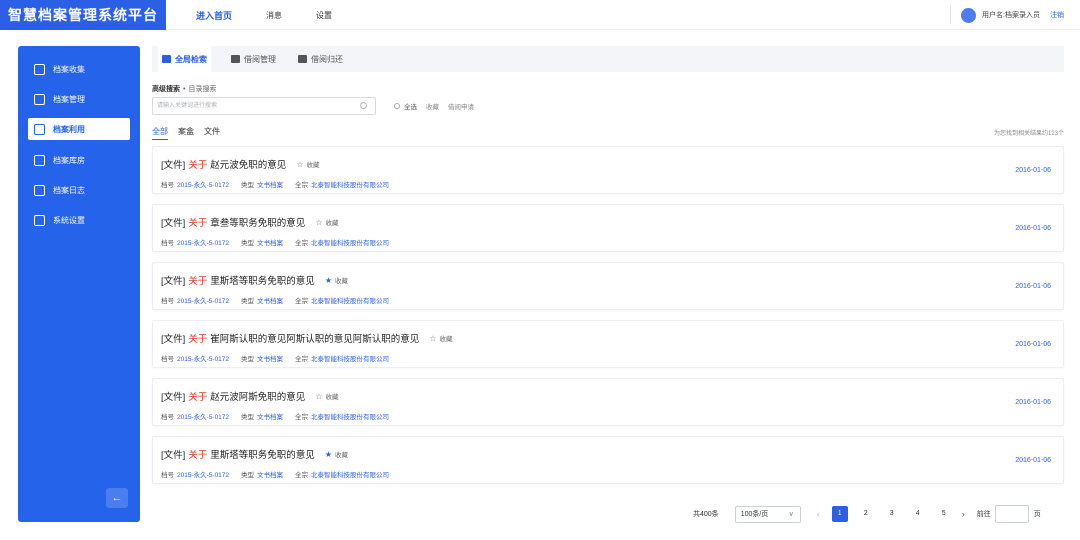  I want to click on sidebar-item-label: 档案管理, so click(69, 99).